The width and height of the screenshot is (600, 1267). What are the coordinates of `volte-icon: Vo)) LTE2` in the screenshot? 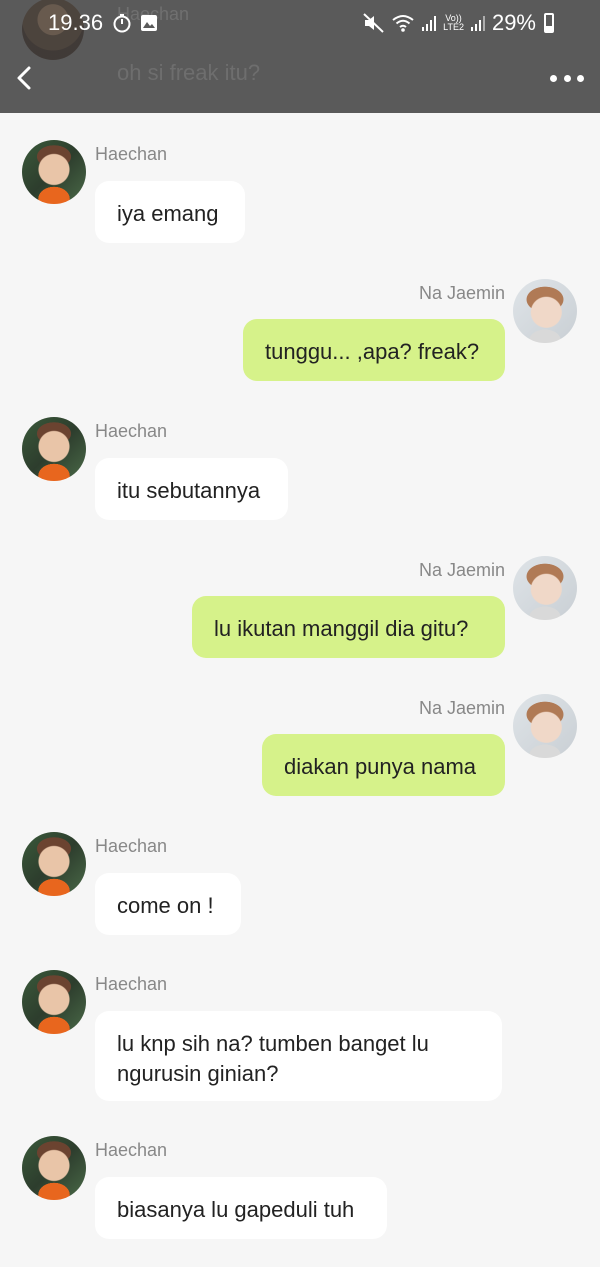 It's located at (453, 23).